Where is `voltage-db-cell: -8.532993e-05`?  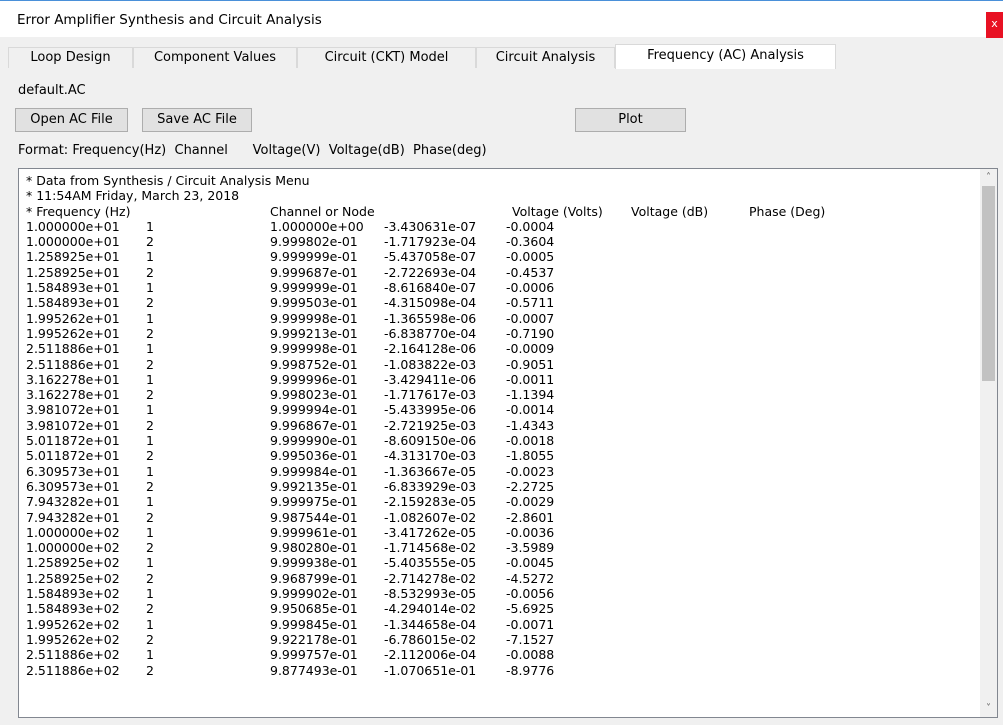 voltage-db-cell: -8.532993e-05 is located at coordinates (430, 594).